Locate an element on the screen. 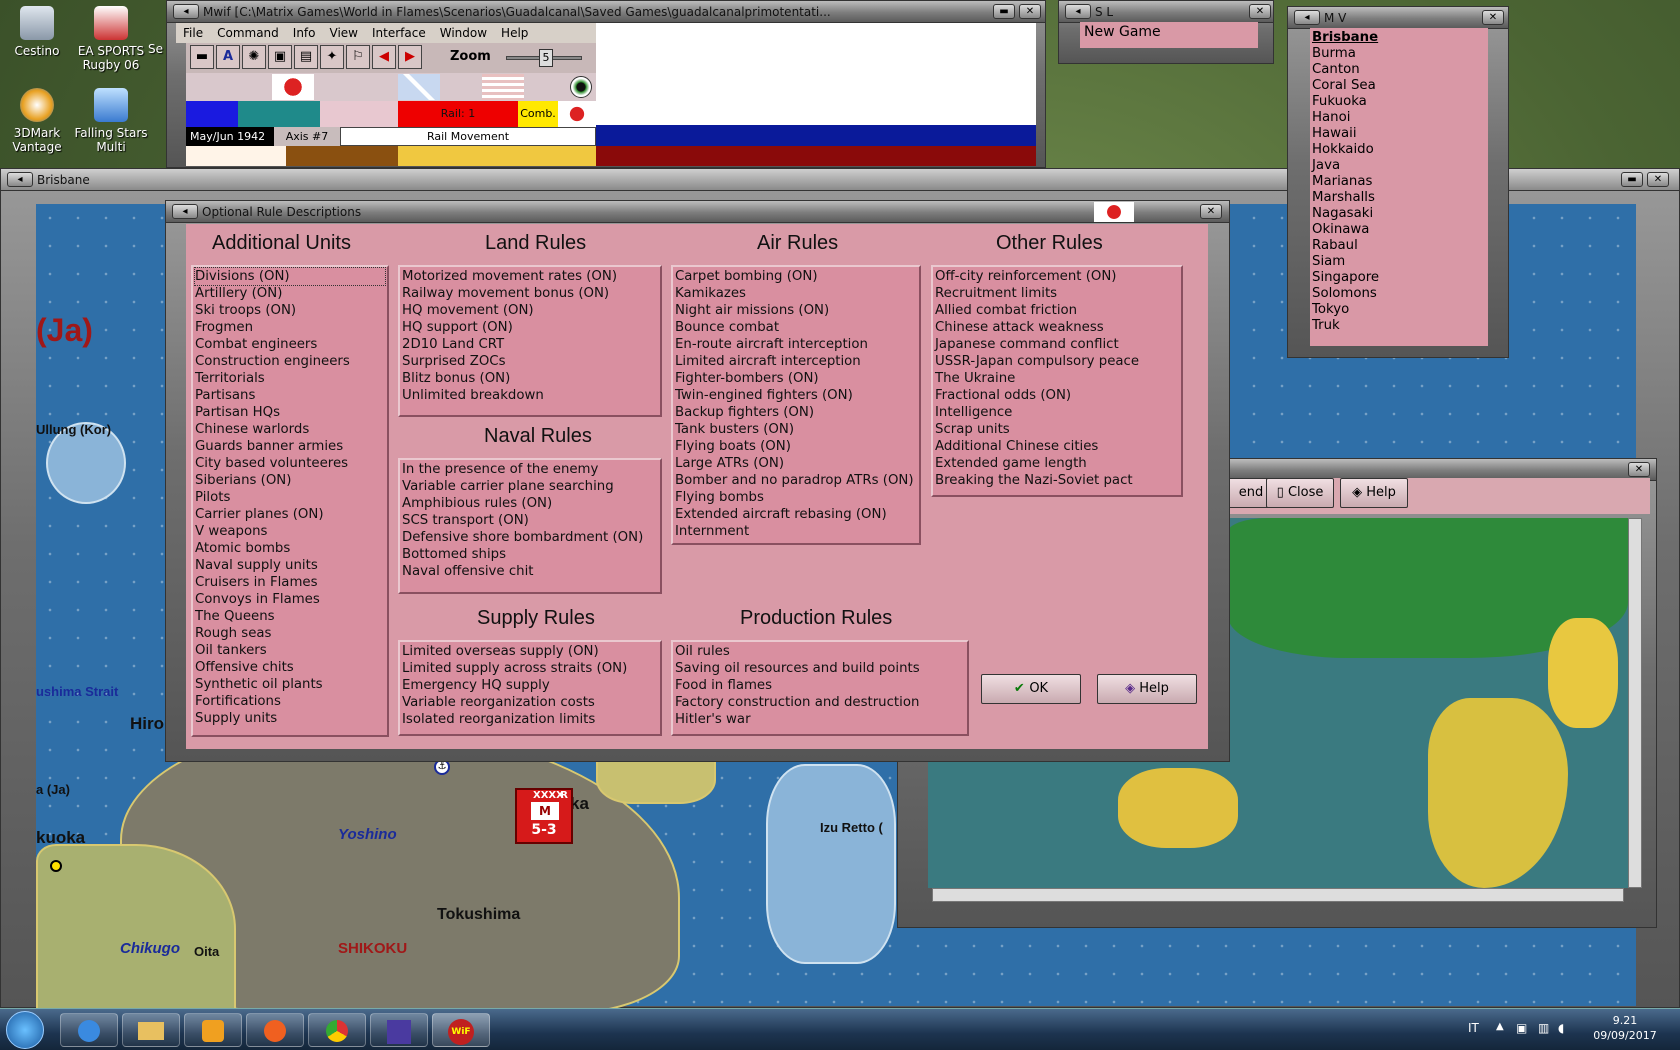 The height and width of the screenshot is (1050, 1680). list-item: Oil rules is located at coordinates (820, 651).